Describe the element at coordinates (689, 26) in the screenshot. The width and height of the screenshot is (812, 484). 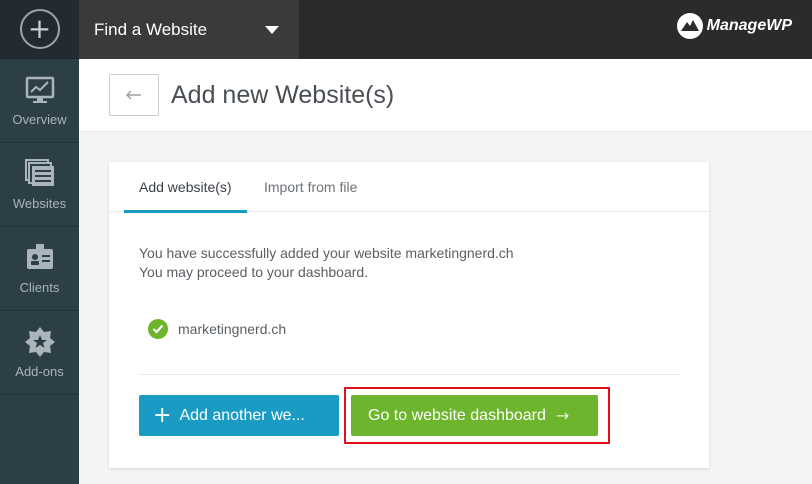
I see `managewp-logo-icon` at that location.